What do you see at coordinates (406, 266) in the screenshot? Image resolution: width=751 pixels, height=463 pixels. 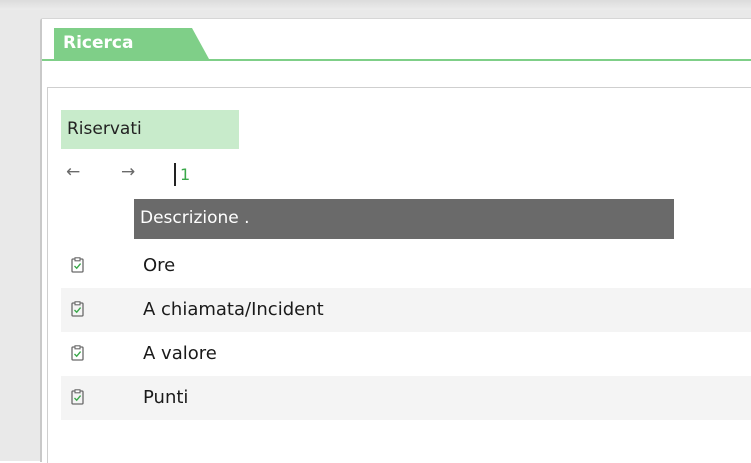 I see `table-row: Ore` at bounding box center [406, 266].